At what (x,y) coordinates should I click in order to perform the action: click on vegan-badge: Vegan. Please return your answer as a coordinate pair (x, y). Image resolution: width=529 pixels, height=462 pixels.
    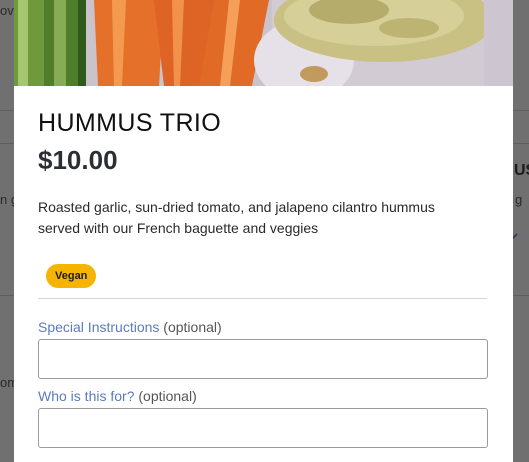
    Looking at the image, I should click on (71, 276).